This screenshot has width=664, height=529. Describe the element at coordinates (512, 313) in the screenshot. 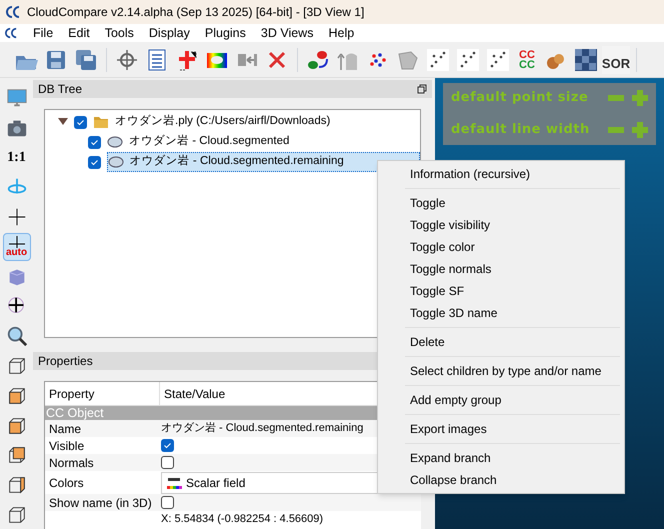

I see `menu-entry: Toggle 3D name` at that location.